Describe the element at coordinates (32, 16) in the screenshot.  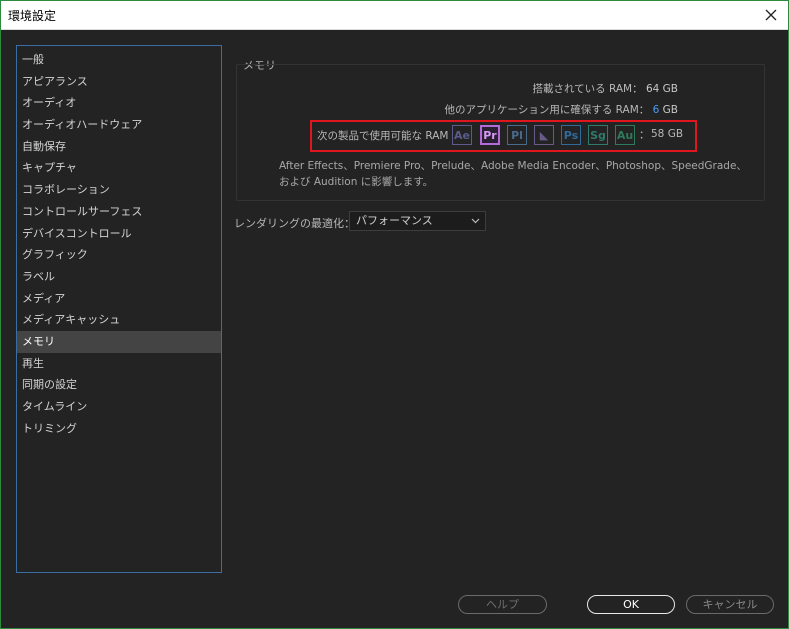
I see `window-title: 環境設定` at that location.